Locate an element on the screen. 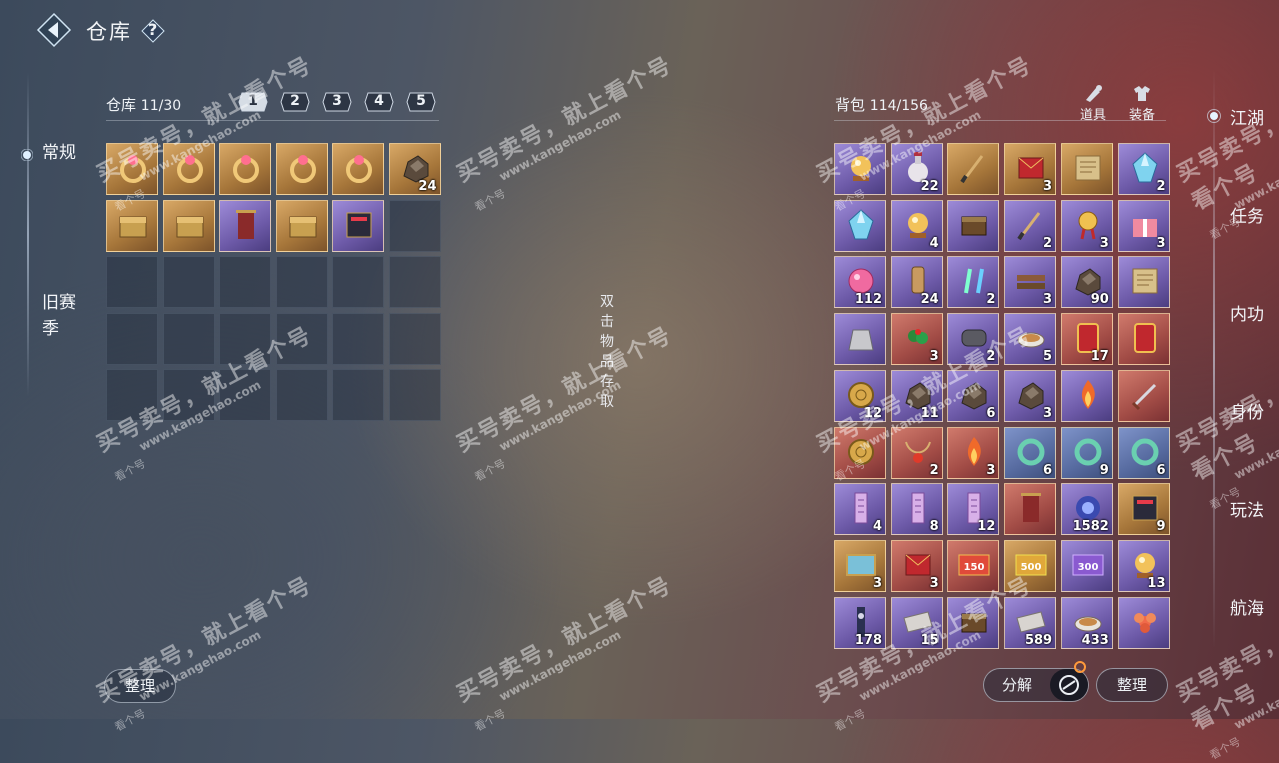 This screenshot has width=1279, height=763. nav-item-regular: 常规 is located at coordinates (59, 153).